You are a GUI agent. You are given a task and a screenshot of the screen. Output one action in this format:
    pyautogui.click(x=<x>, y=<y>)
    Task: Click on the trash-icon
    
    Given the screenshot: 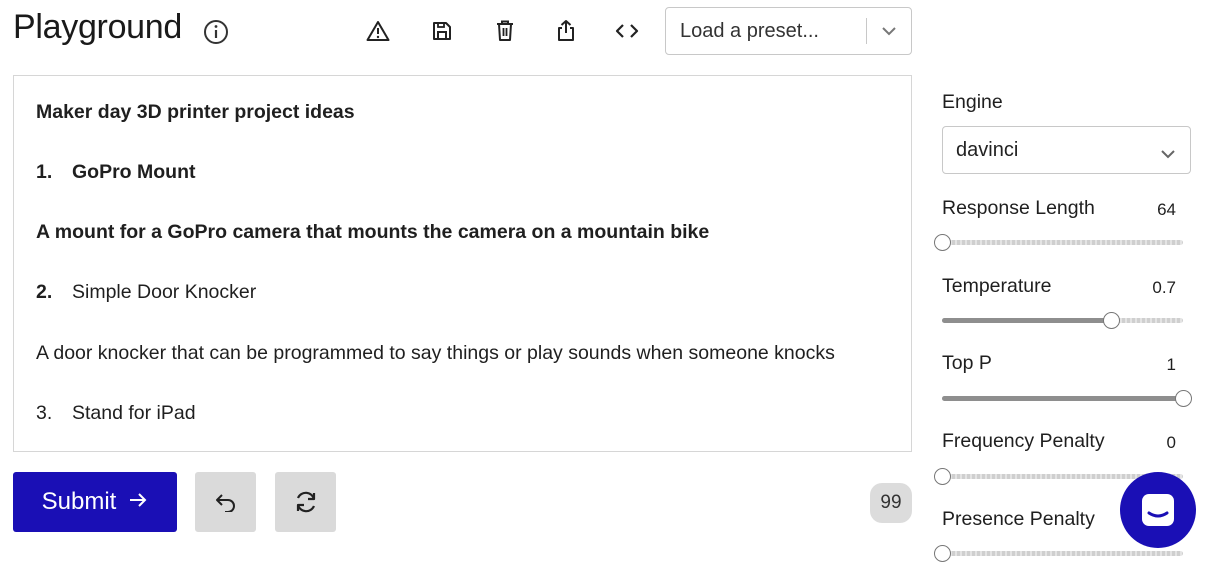 What is the action you would take?
    pyautogui.click(x=505, y=31)
    